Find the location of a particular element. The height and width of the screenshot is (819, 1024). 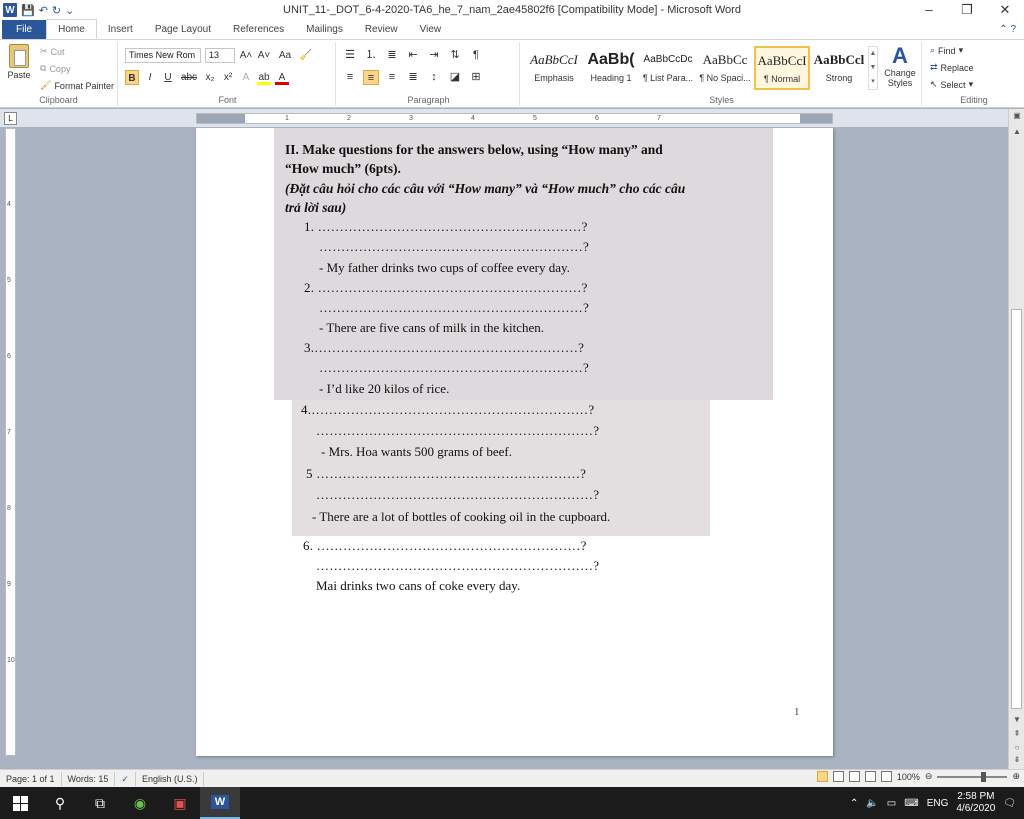

grow-font-button: A˄ is located at coordinates (246, 55).